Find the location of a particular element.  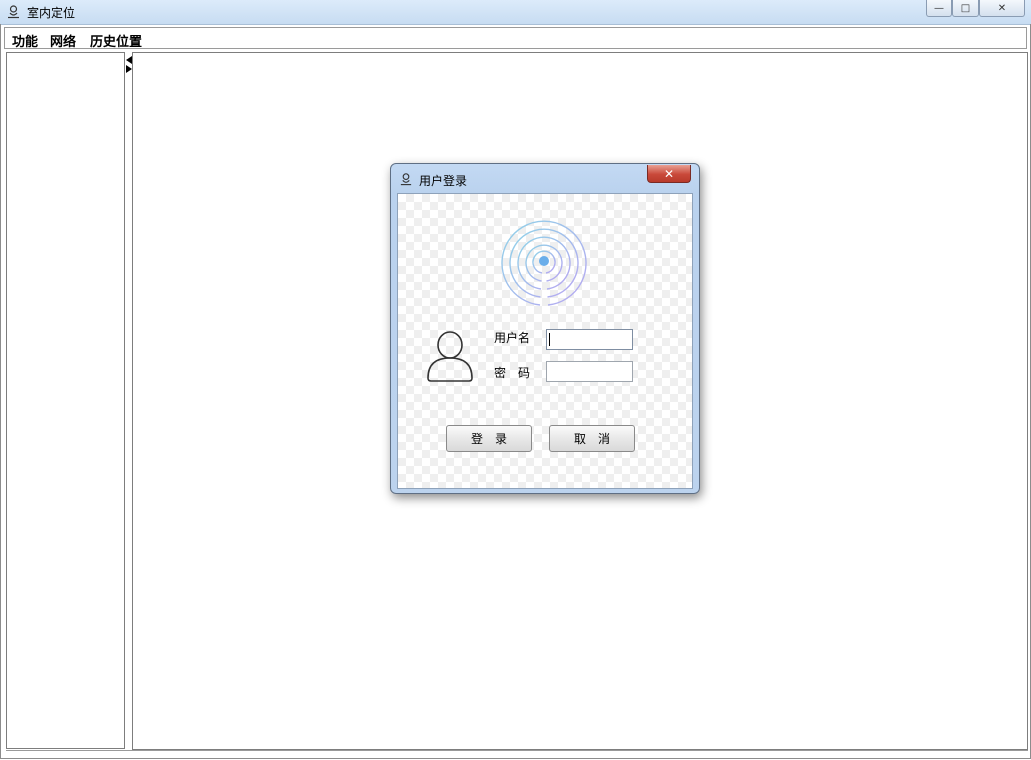

dialog-close-button: ✕ is located at coordinates (669, 174).